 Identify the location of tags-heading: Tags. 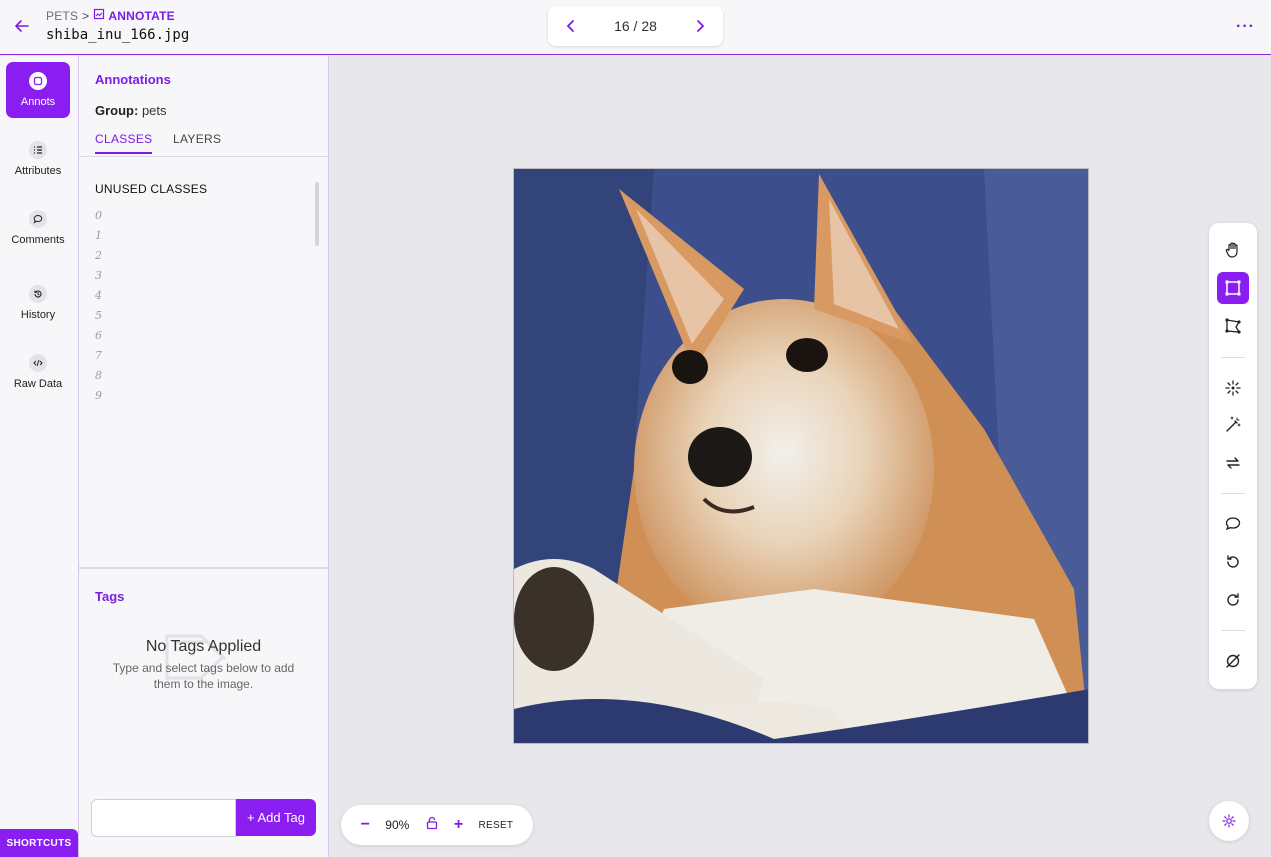
(110, 596).